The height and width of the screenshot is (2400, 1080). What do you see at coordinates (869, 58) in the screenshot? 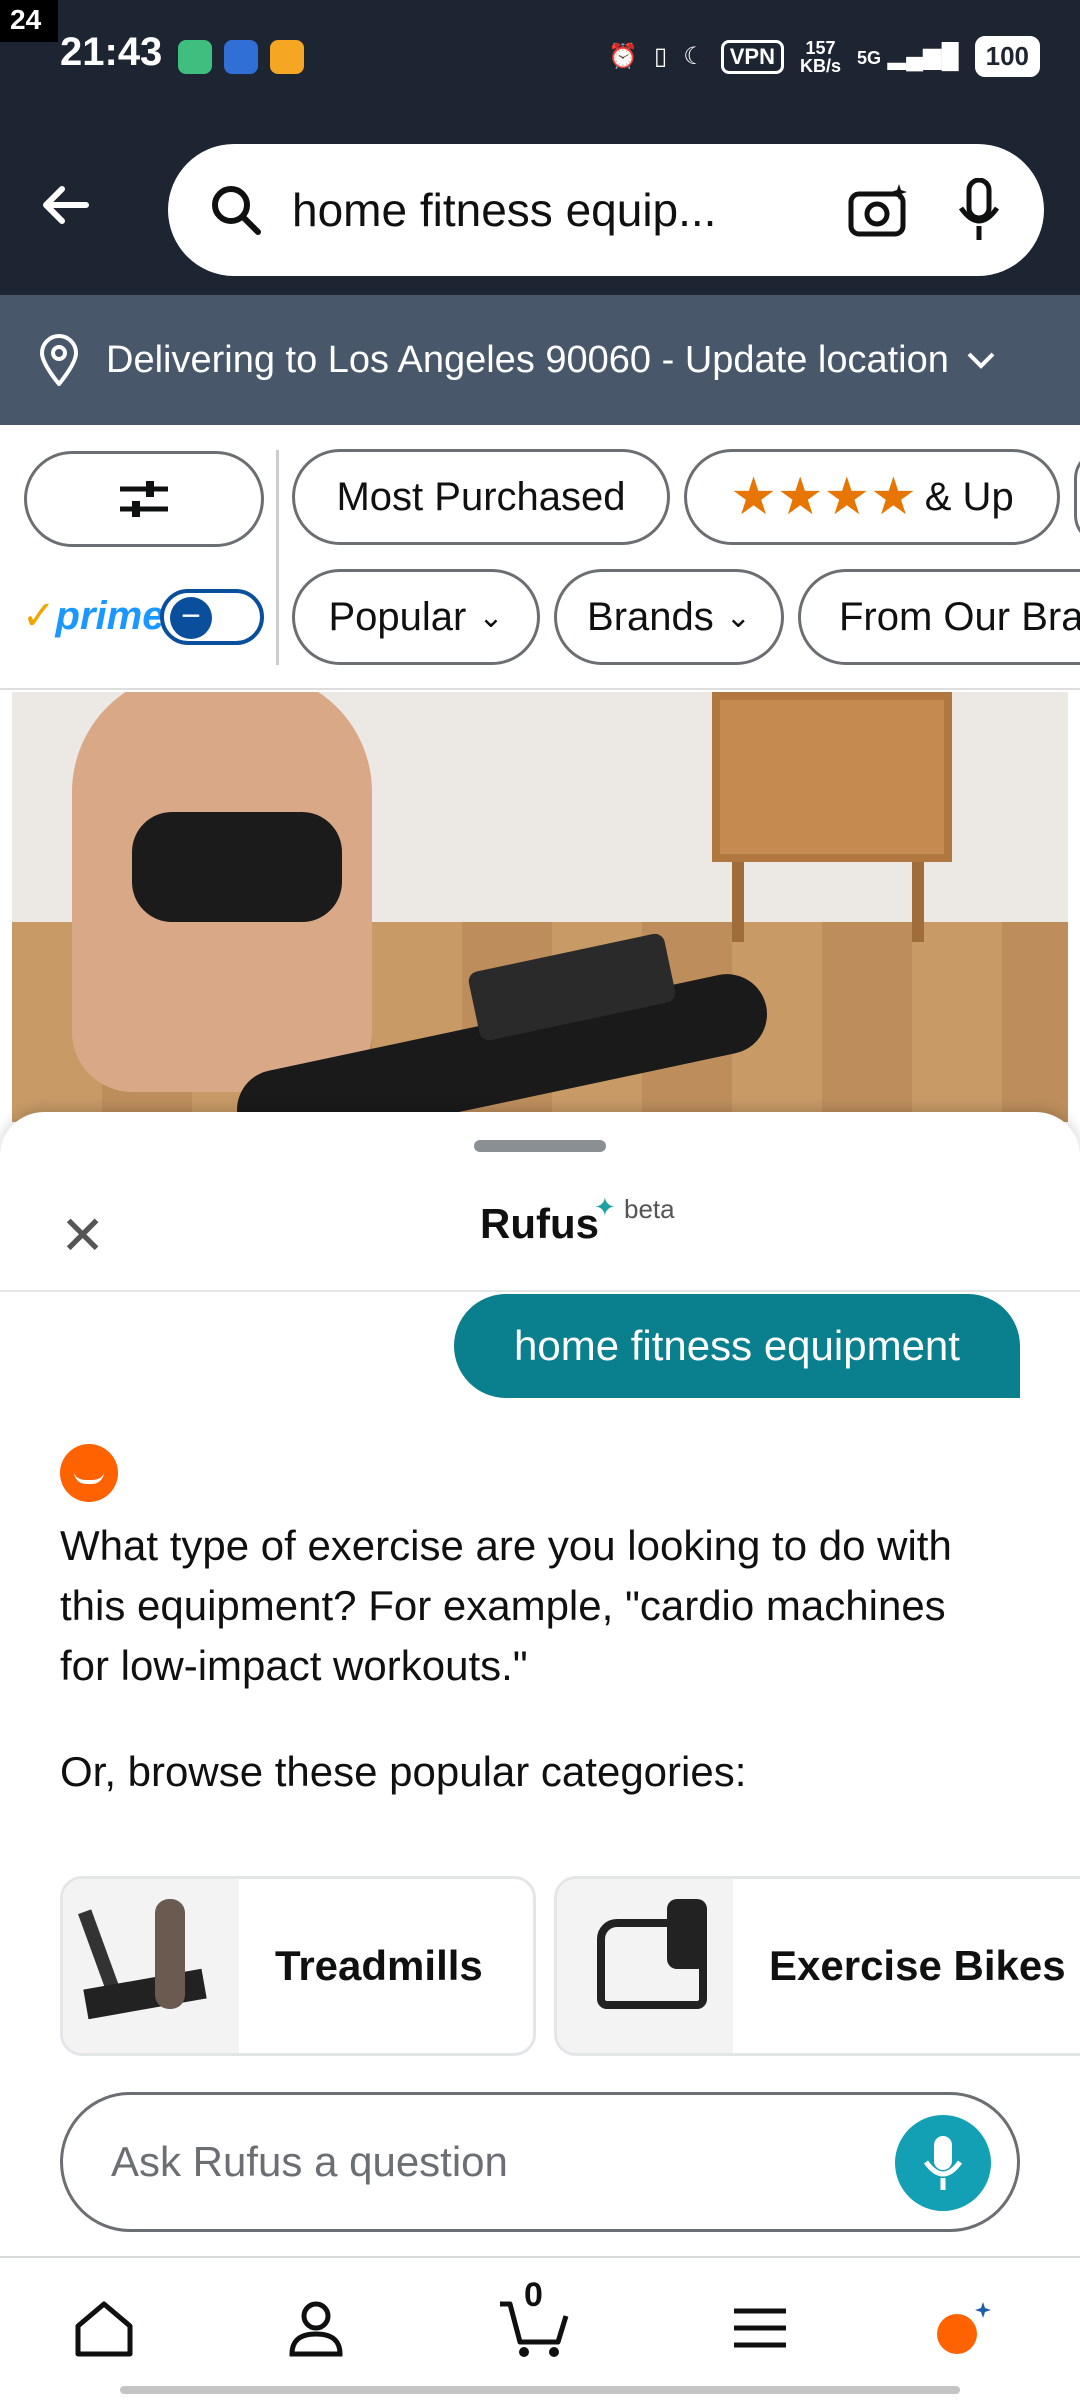
I see `network-type: 5G` at bounding box center [869, 58].